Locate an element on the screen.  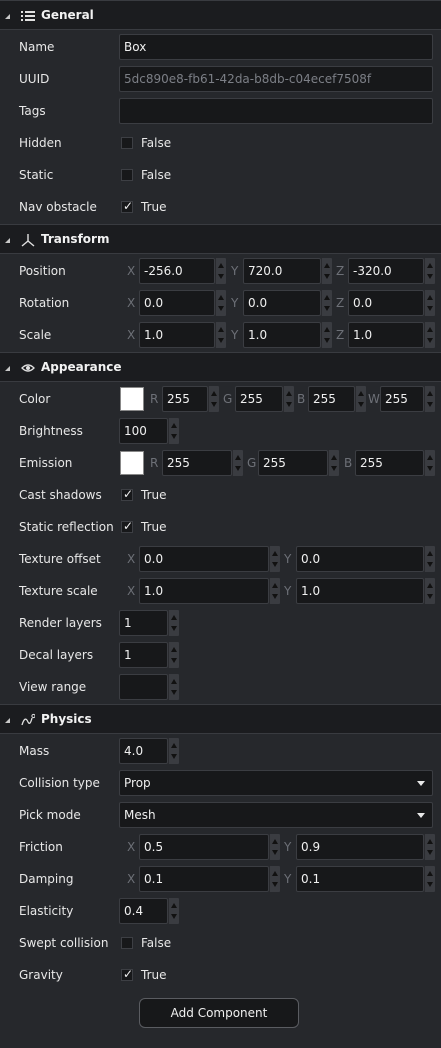
texture-scale-y-input: 1.0 is located at coordinates (360, 591).